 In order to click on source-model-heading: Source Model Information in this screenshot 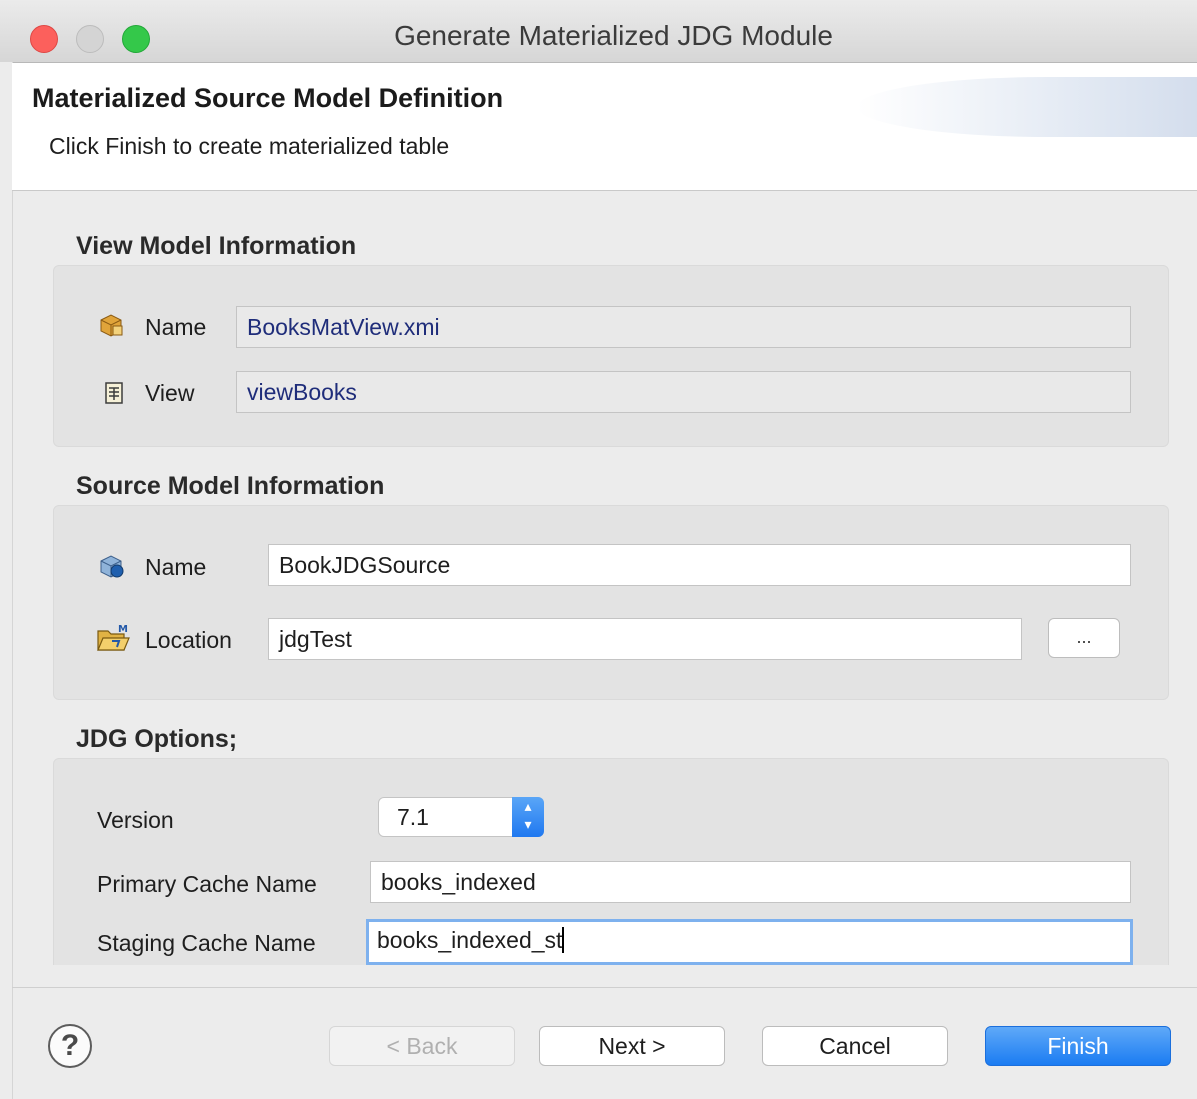, I will do `click(230, 486)`.